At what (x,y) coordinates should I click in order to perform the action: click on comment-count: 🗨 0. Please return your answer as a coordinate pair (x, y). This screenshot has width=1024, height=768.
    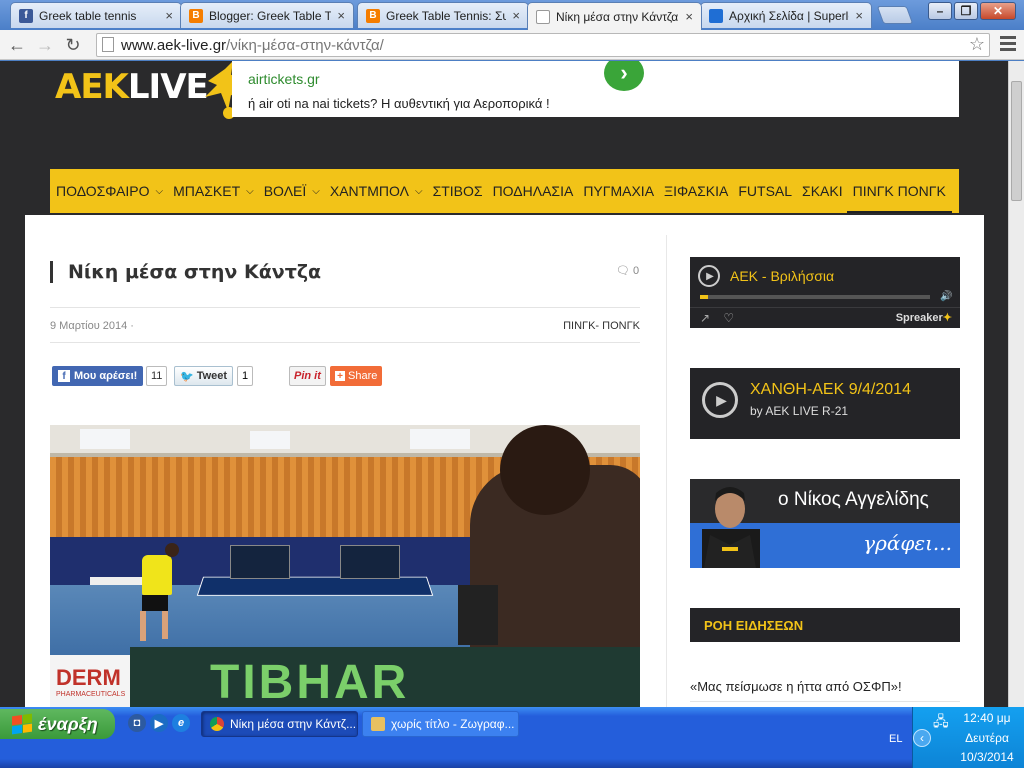
    Looking at the image, I should click on (627, 270).